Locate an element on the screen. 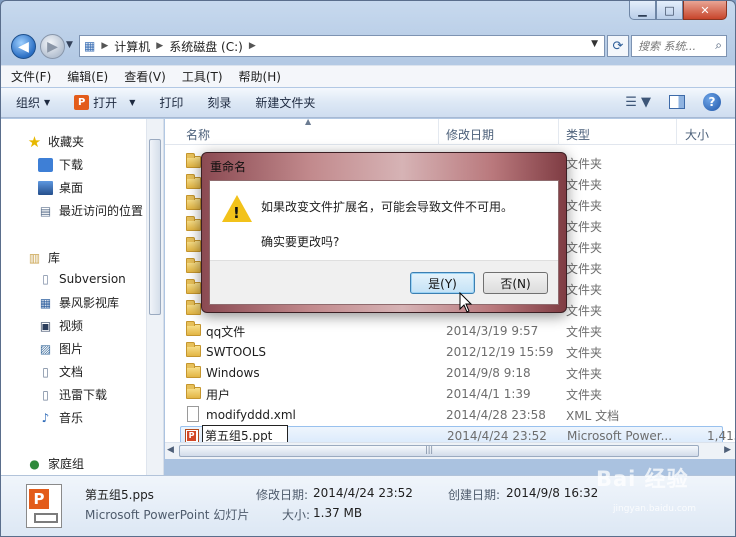 The height and width of the screenshot is (537, 736). search-input is located at coordinates (673, 46).